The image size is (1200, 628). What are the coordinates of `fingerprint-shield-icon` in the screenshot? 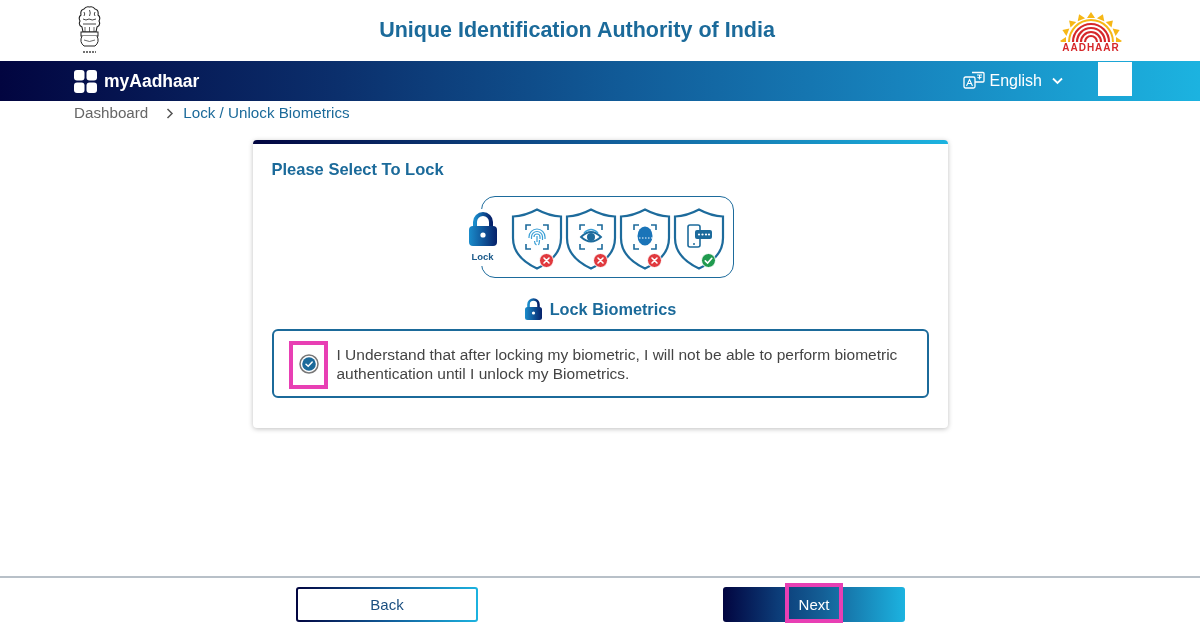 It's located at (536, 239).